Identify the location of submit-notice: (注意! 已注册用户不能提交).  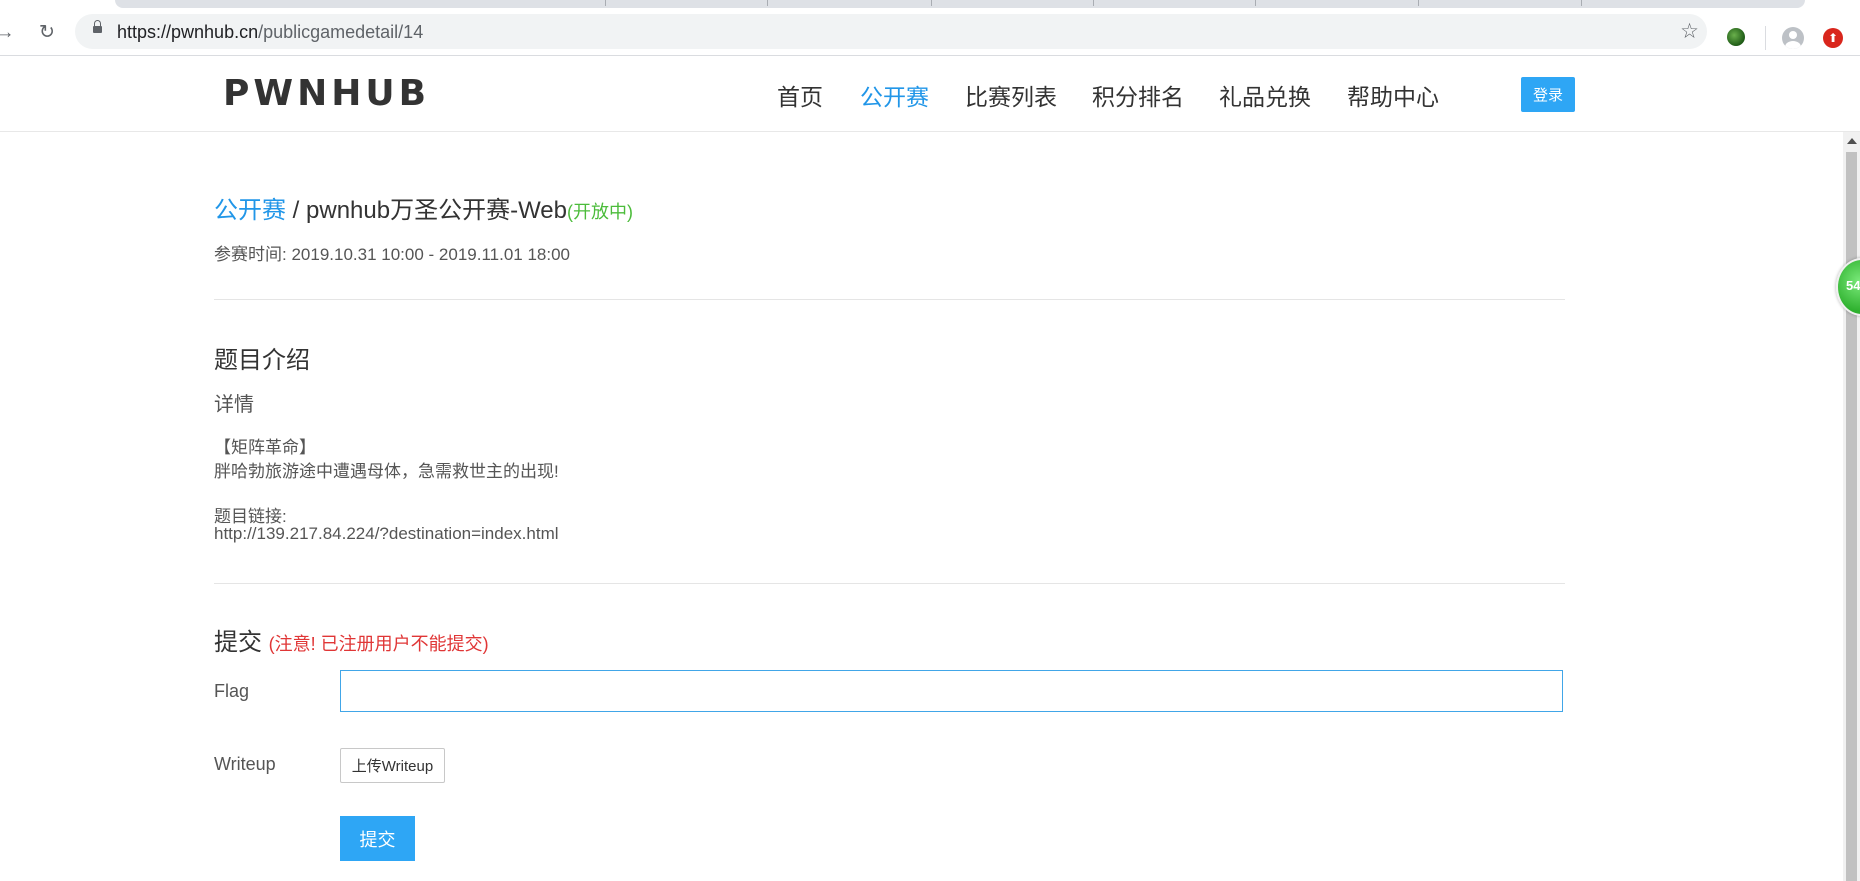
(378, 644).